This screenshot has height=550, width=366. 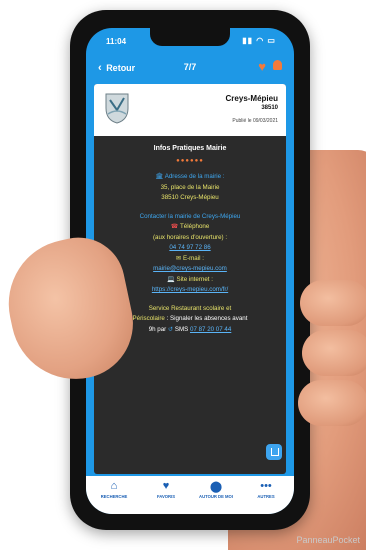 I want to click on notch, so click(x=190, y=37).